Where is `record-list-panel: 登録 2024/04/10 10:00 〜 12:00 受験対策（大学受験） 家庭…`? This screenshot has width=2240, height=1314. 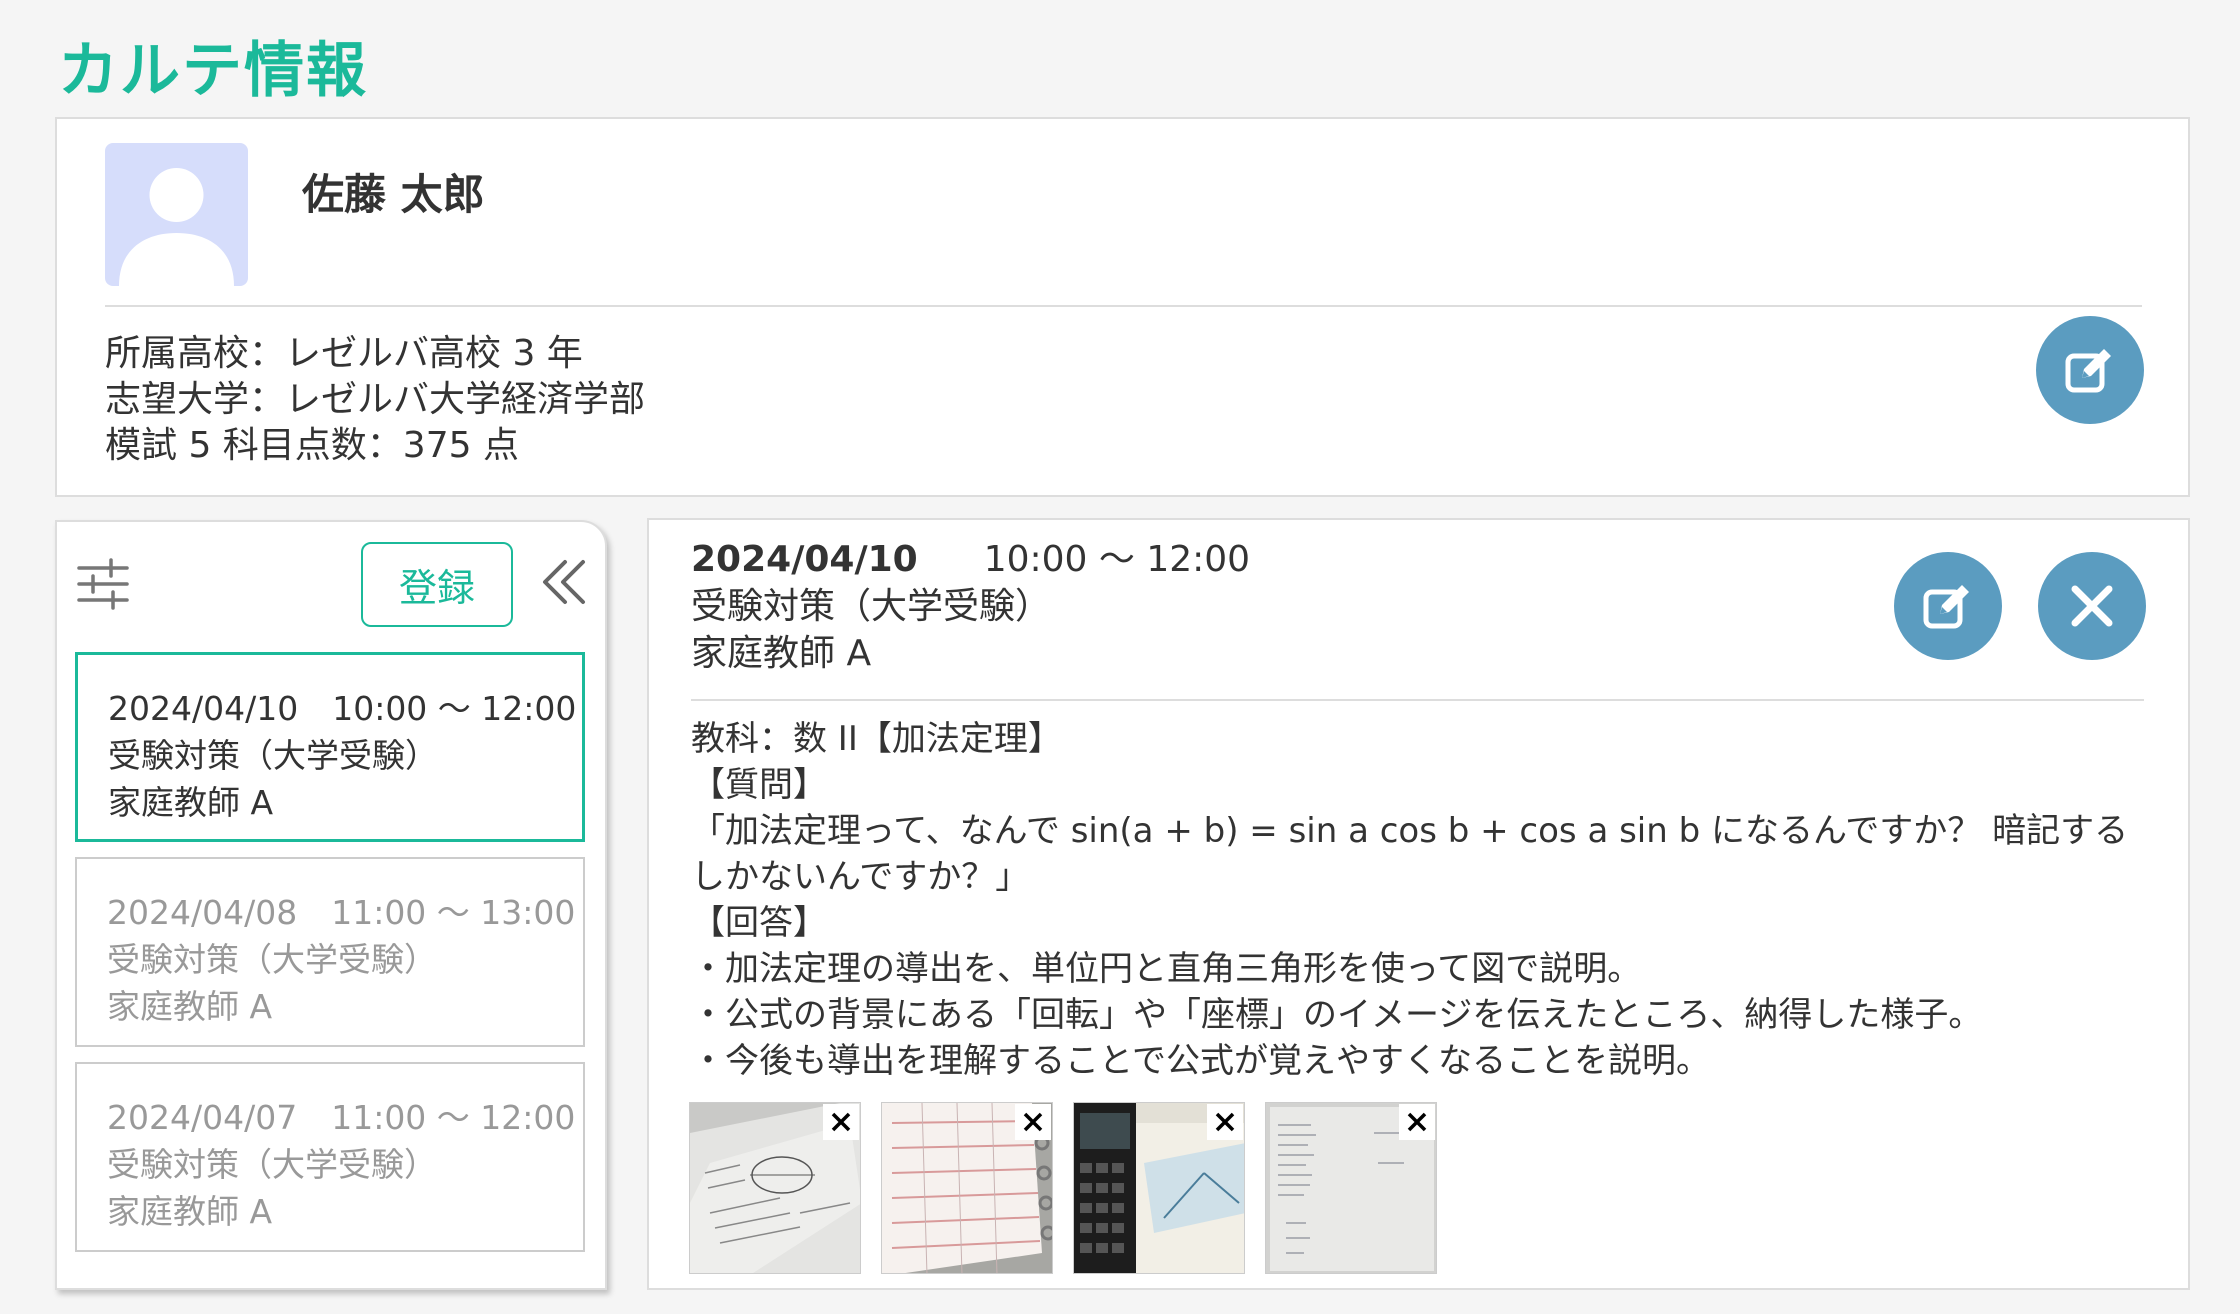
record-list-panel: 登録 2024/04/10 10:00 〜 12:00 受験対策（大学受験） 家庭… is located at coordinates (331, 905).